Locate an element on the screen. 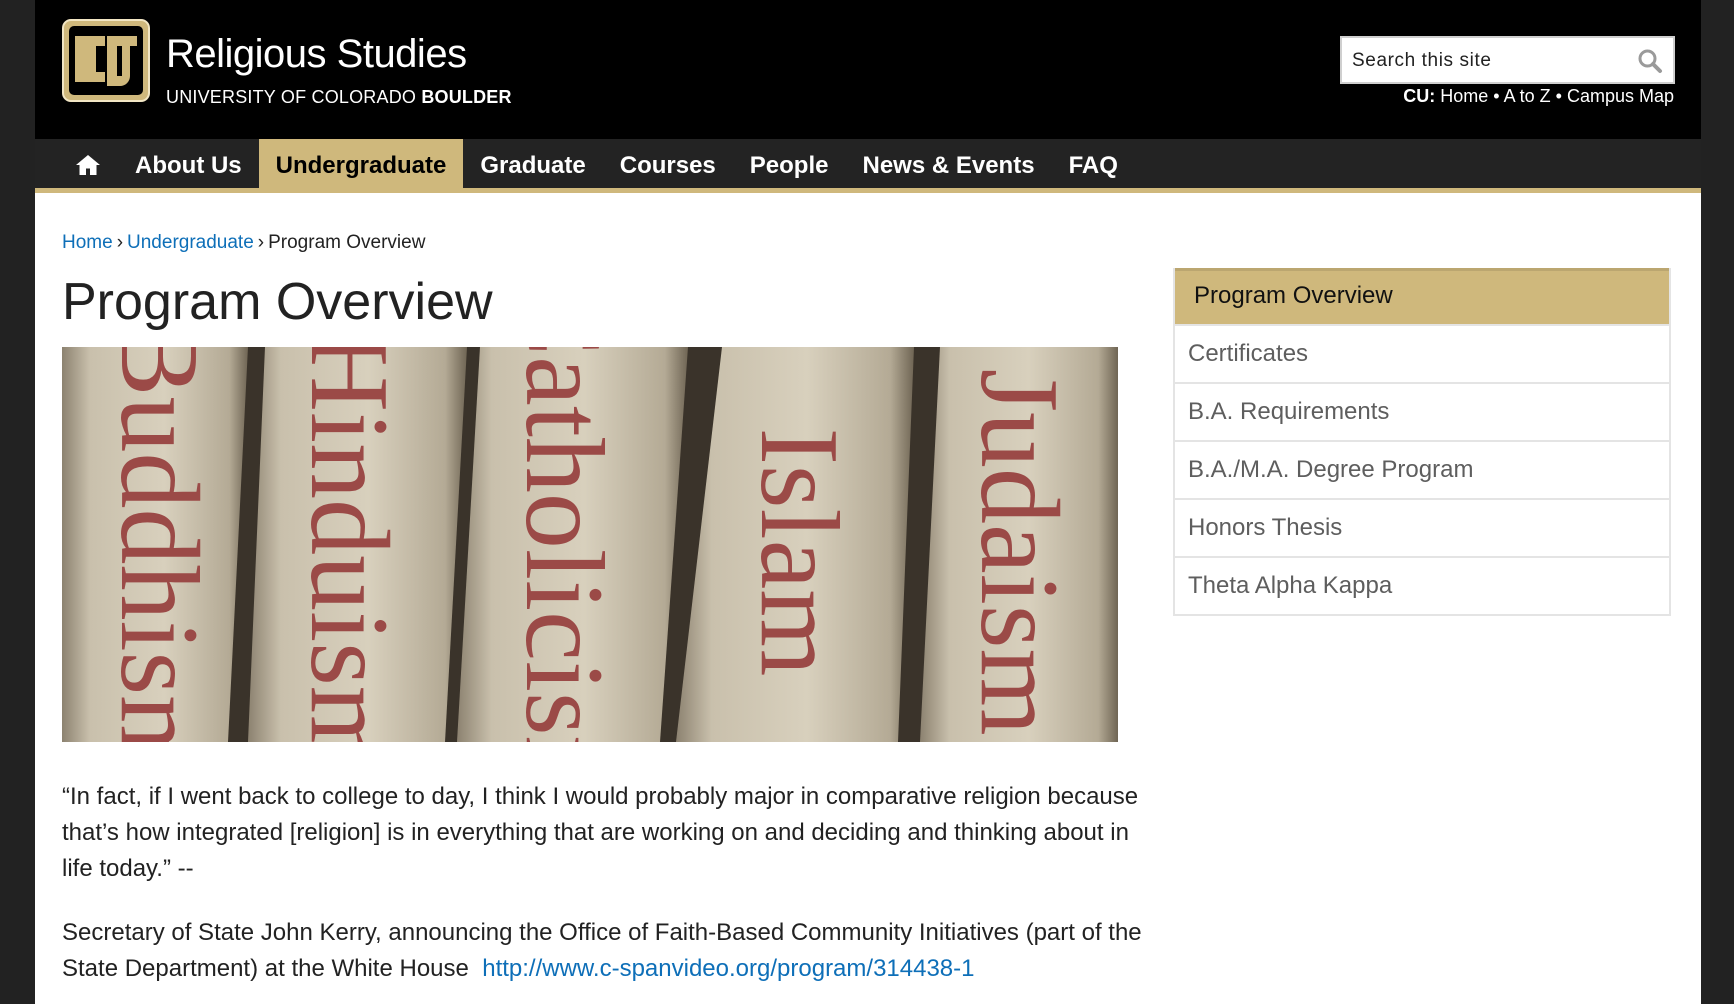  nav-item-people: People is located at coordinates (789, 166).